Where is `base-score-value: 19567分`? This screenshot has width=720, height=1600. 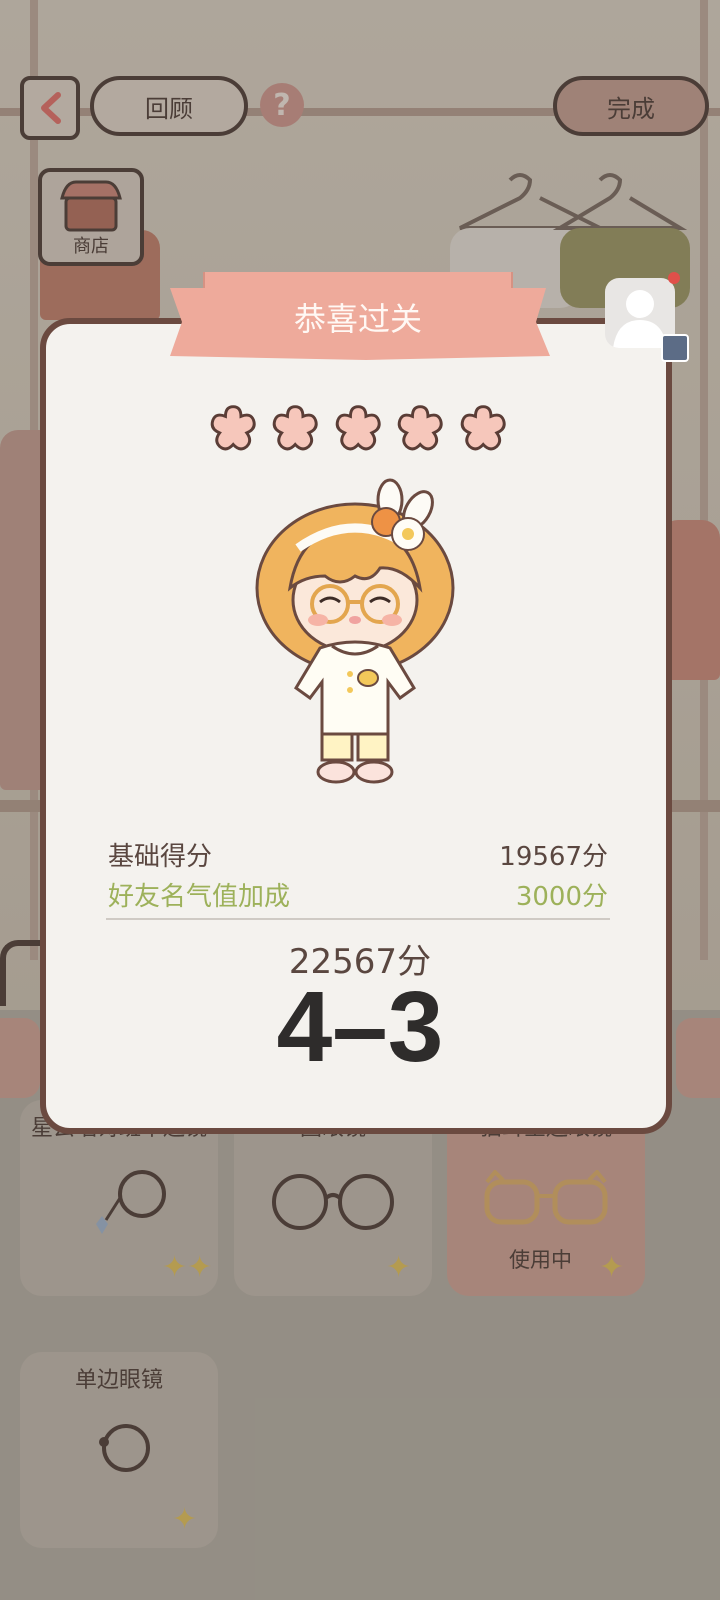 base-score-value: 19567分 is located at coordinates (553, 857).